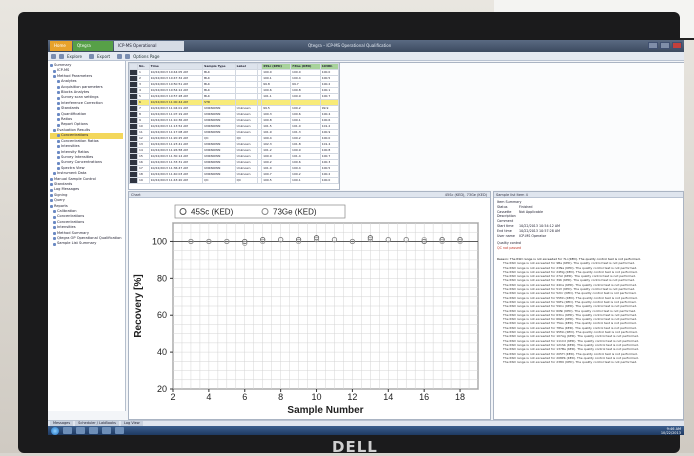  Describe the element at coordinates (212, 212) in the screenshot. I see `legend-label: 45Sc (KED)` at that location.